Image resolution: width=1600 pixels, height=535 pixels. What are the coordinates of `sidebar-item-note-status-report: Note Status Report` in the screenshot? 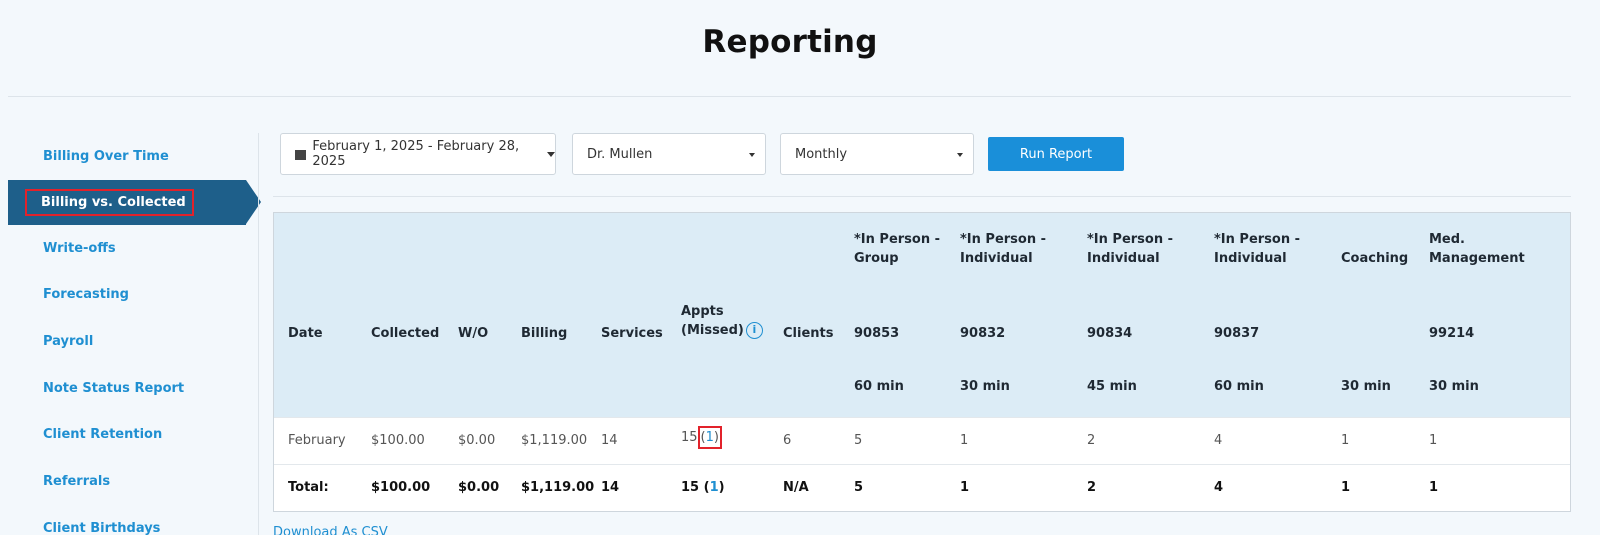 It's located at (134, 388).